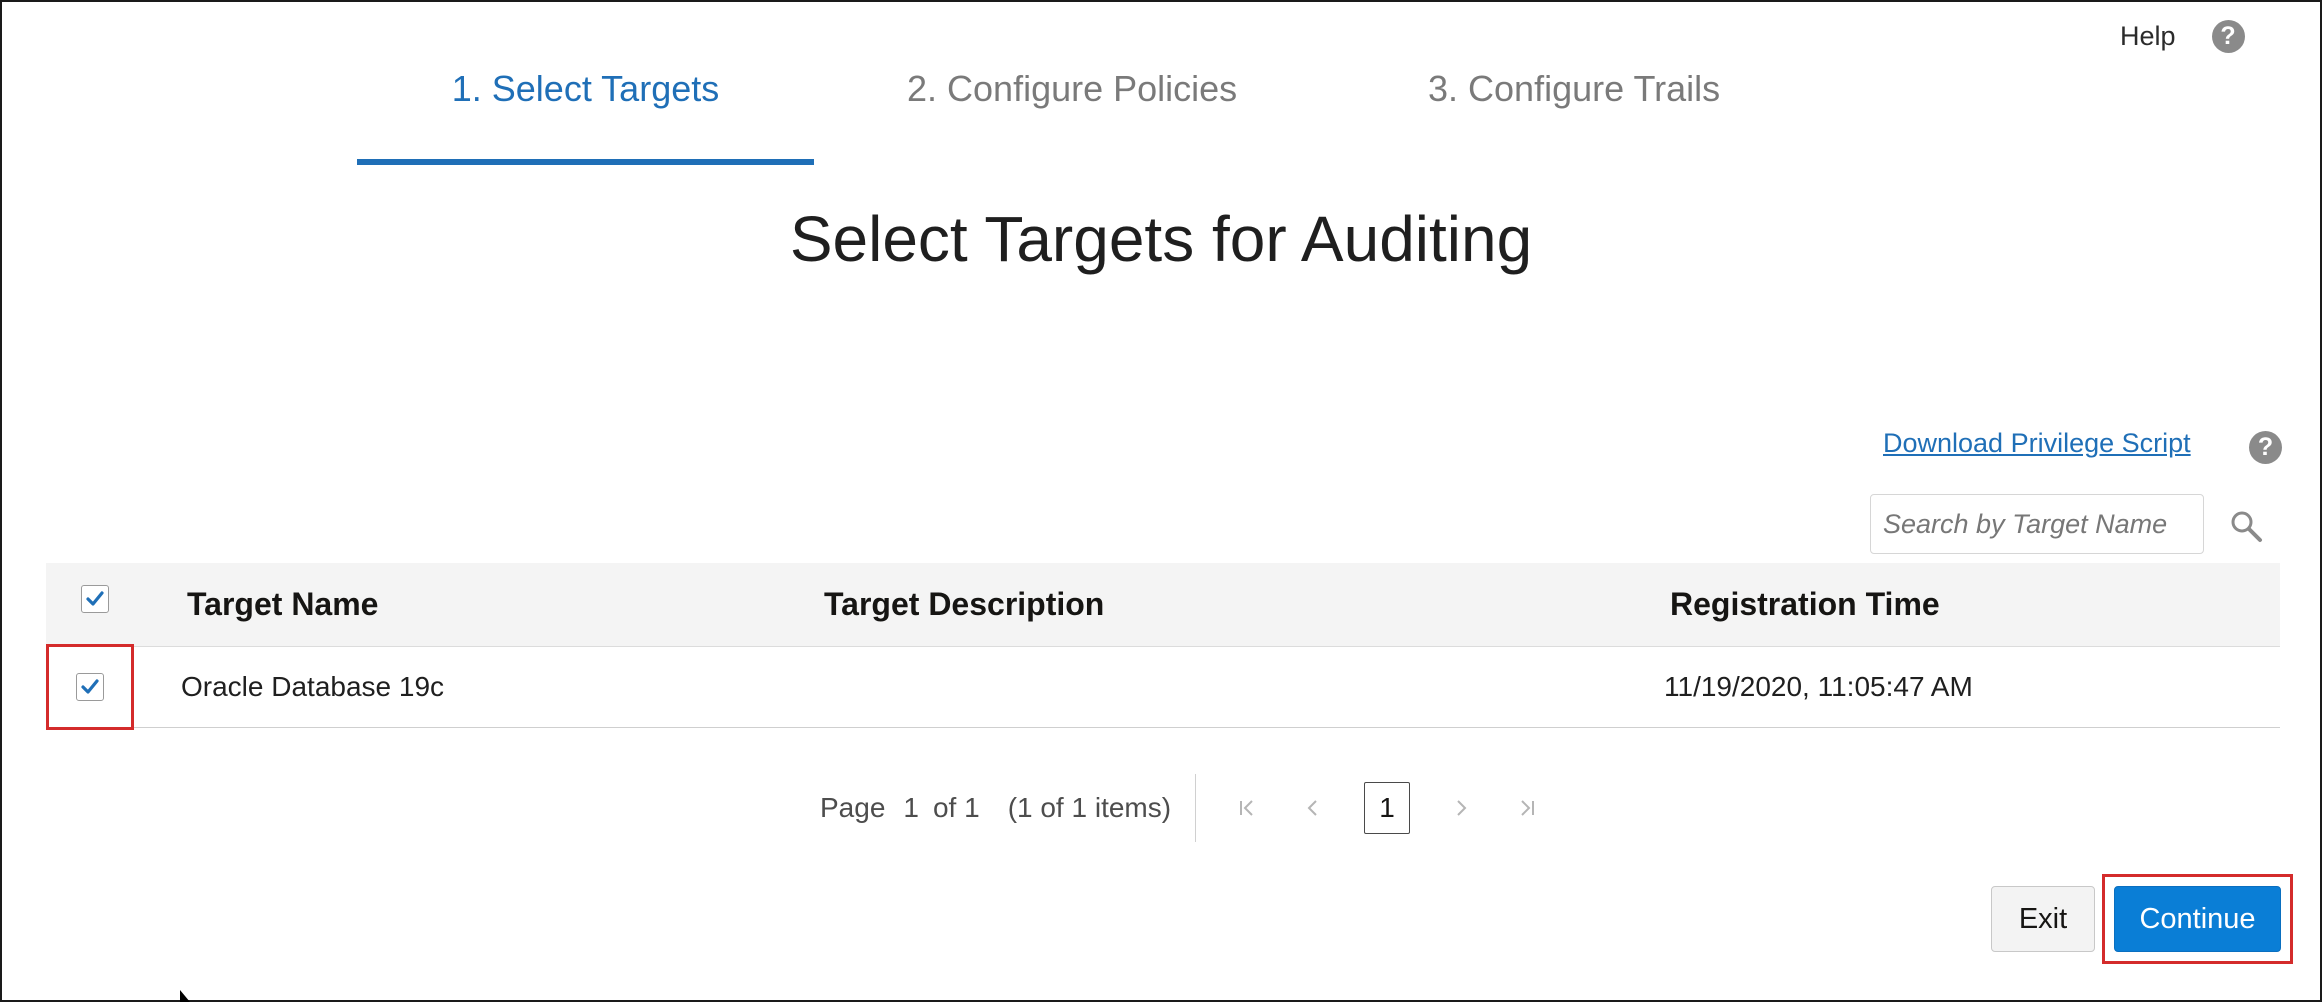  I want to click on pager-divider, so click(1196, 808).